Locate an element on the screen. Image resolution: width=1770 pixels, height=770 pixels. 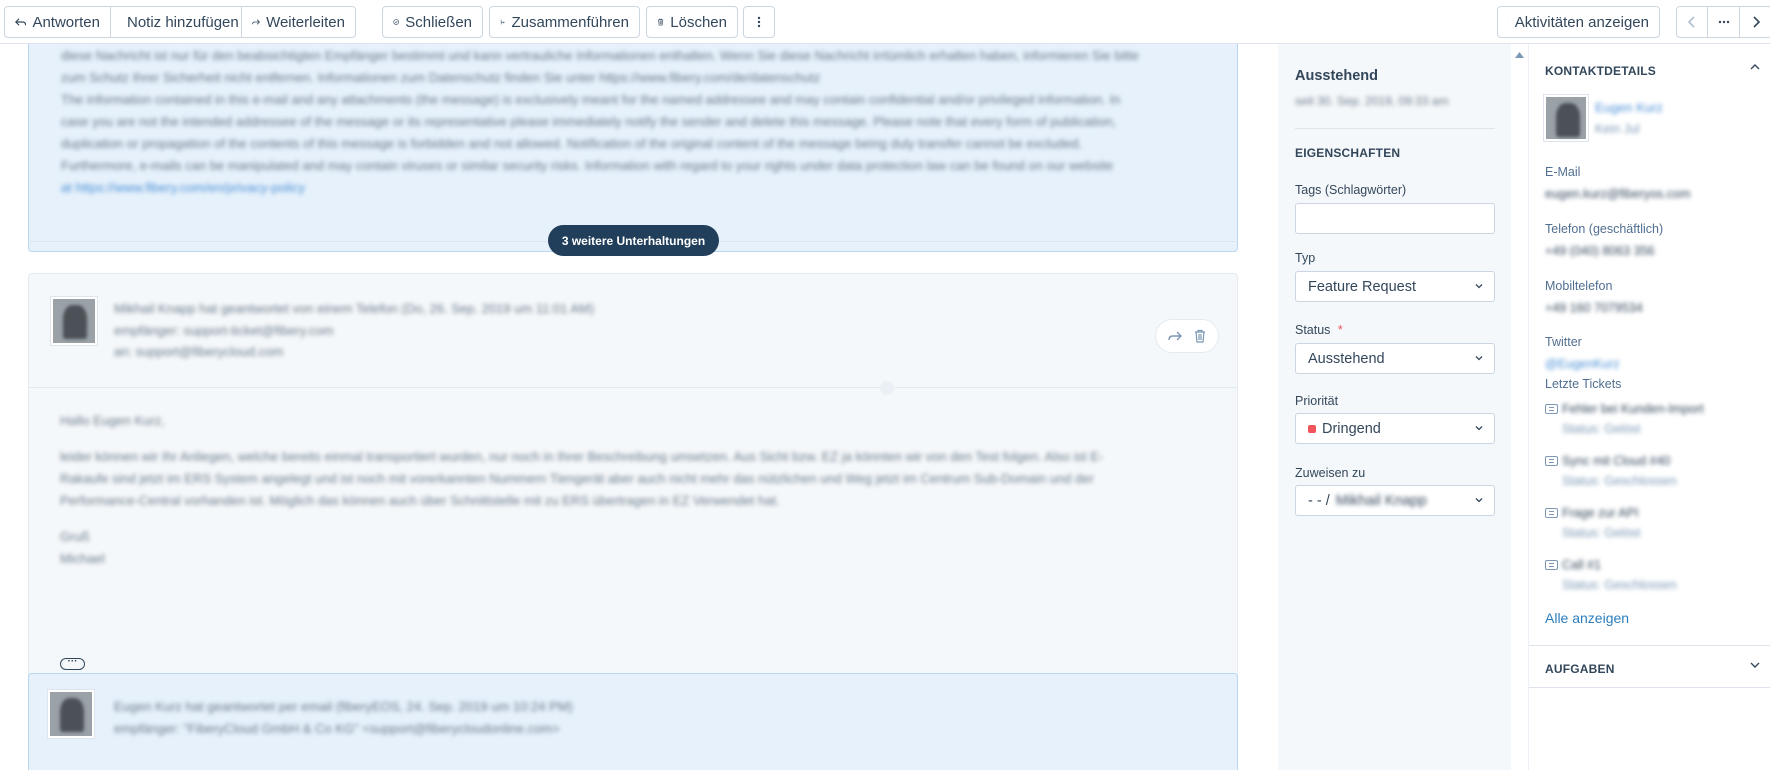
merge-button: Zusammenführen is located at coordinates (564, 22).